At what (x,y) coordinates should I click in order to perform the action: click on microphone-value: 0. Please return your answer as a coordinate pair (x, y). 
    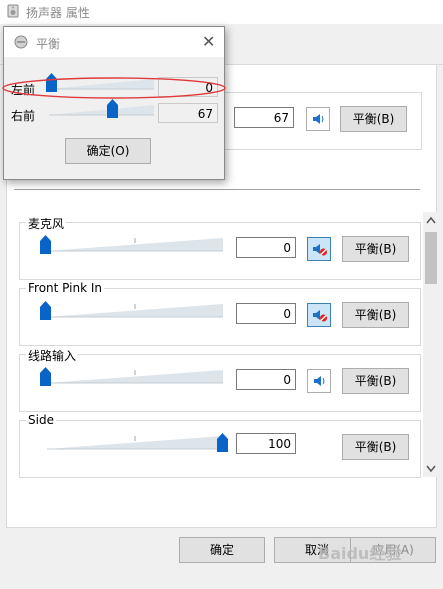
    Looking at the image, I should click on (266, 247).